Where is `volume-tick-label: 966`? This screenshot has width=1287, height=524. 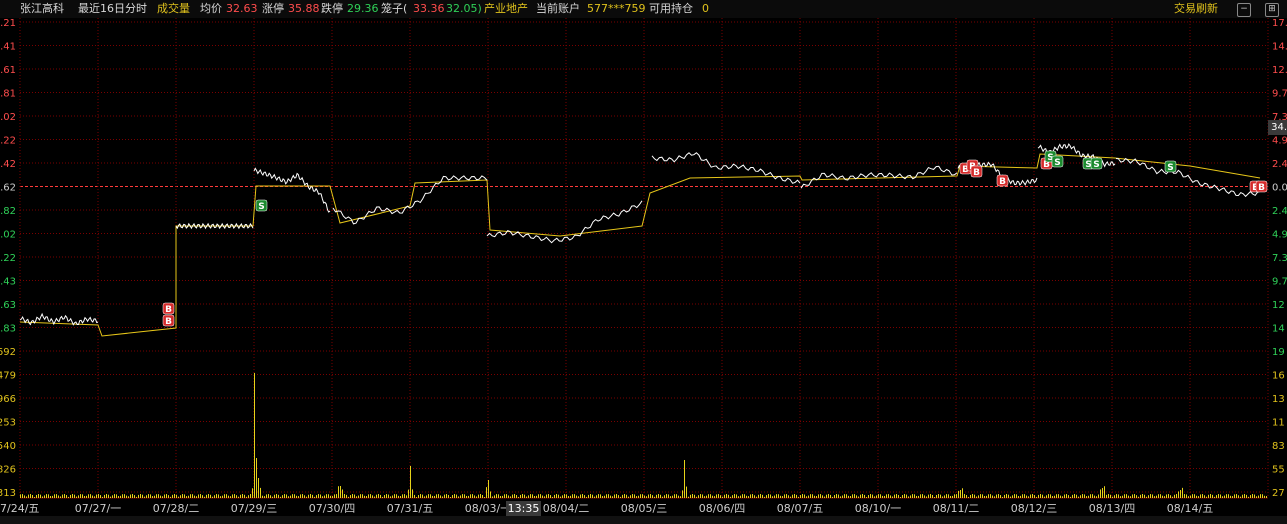
volume-tick-label: 966 is located at coordinates (8, 399).